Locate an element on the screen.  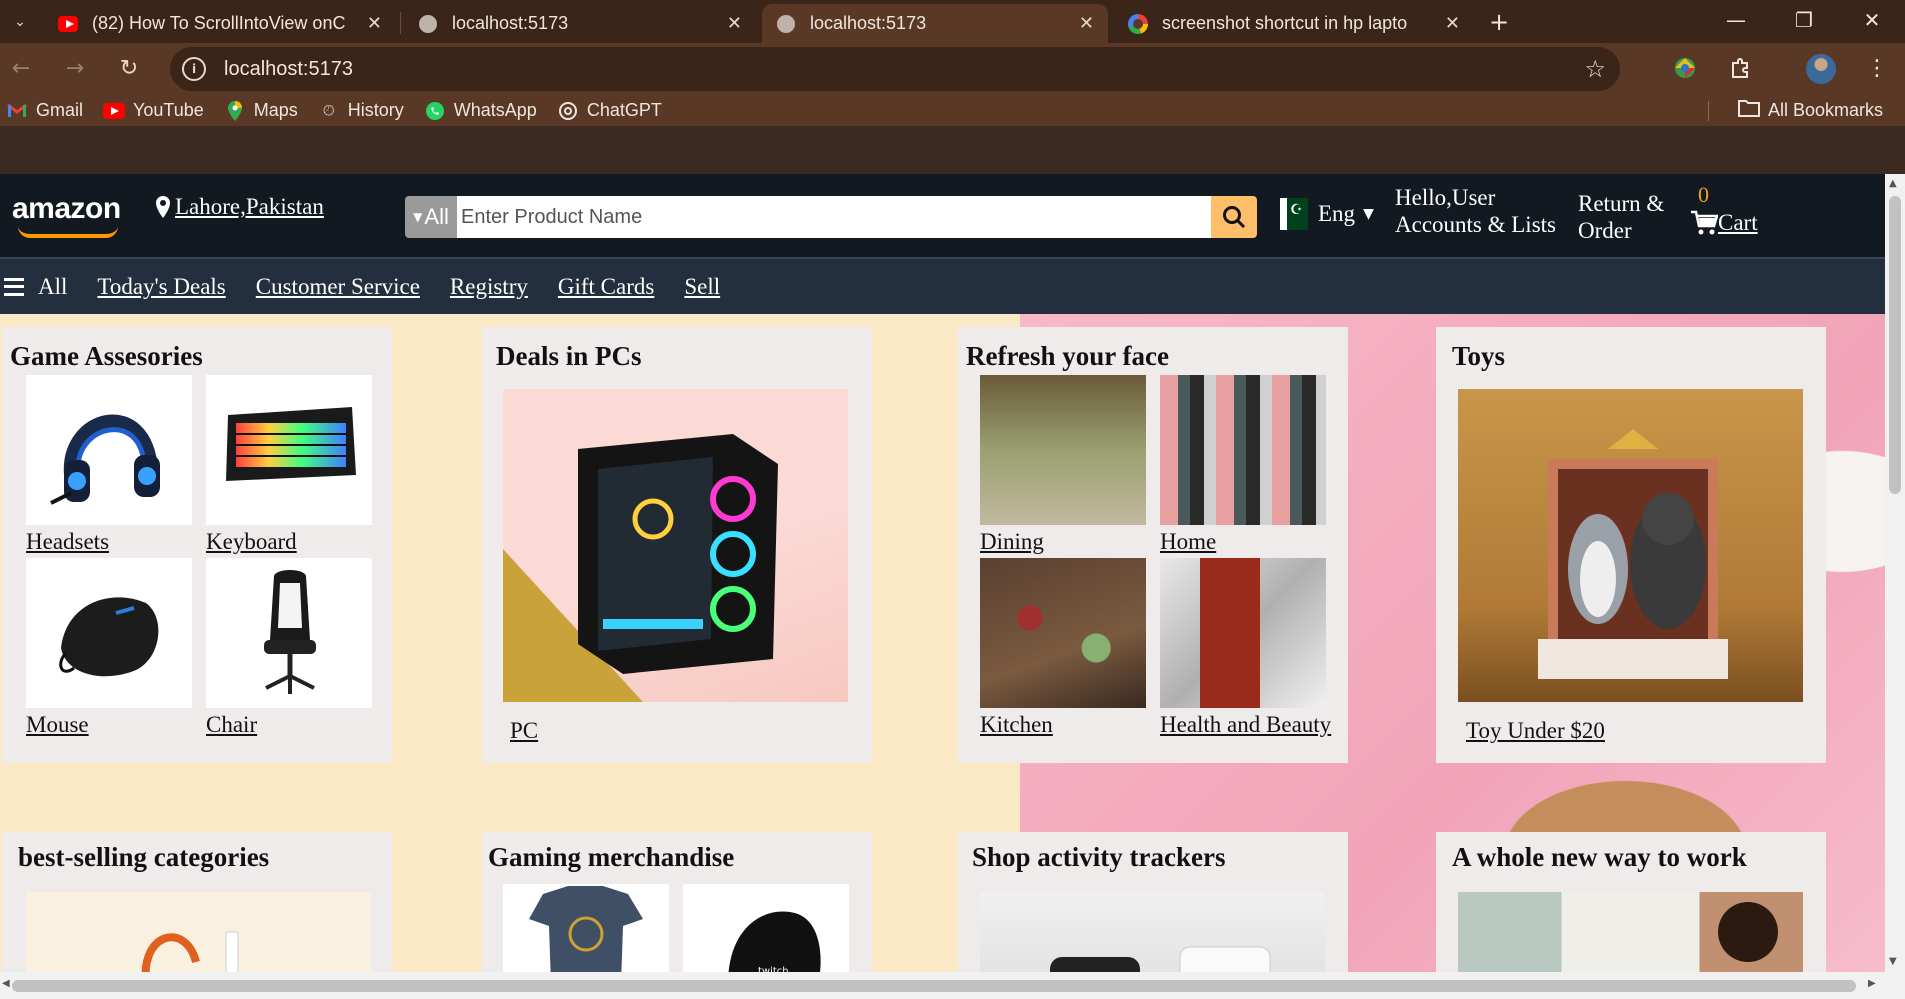
returns-orders: Return & Order is located at coordinates (1621, 217).